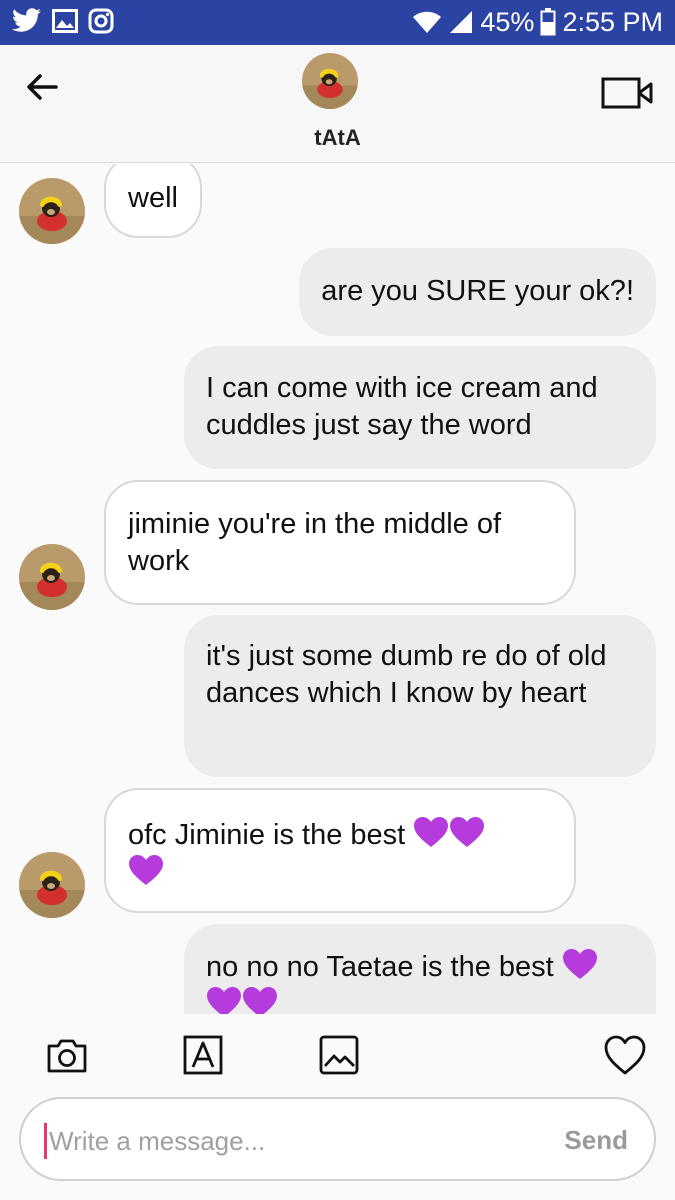  I want to click on contact-name: tAtA, so click(337, 138).